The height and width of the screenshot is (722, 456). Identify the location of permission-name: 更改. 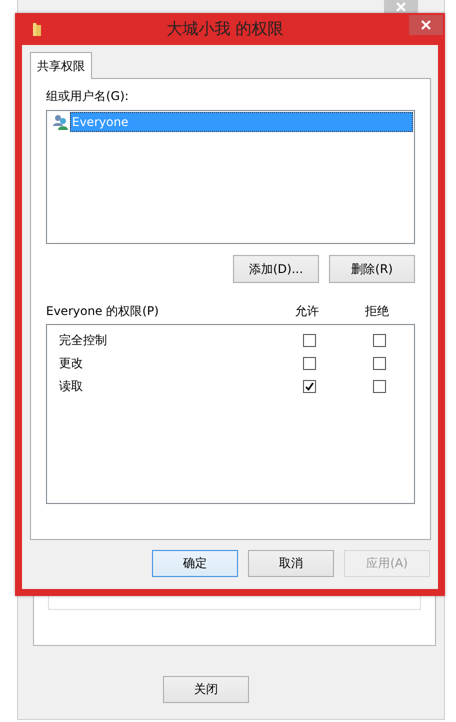
(71, 363).